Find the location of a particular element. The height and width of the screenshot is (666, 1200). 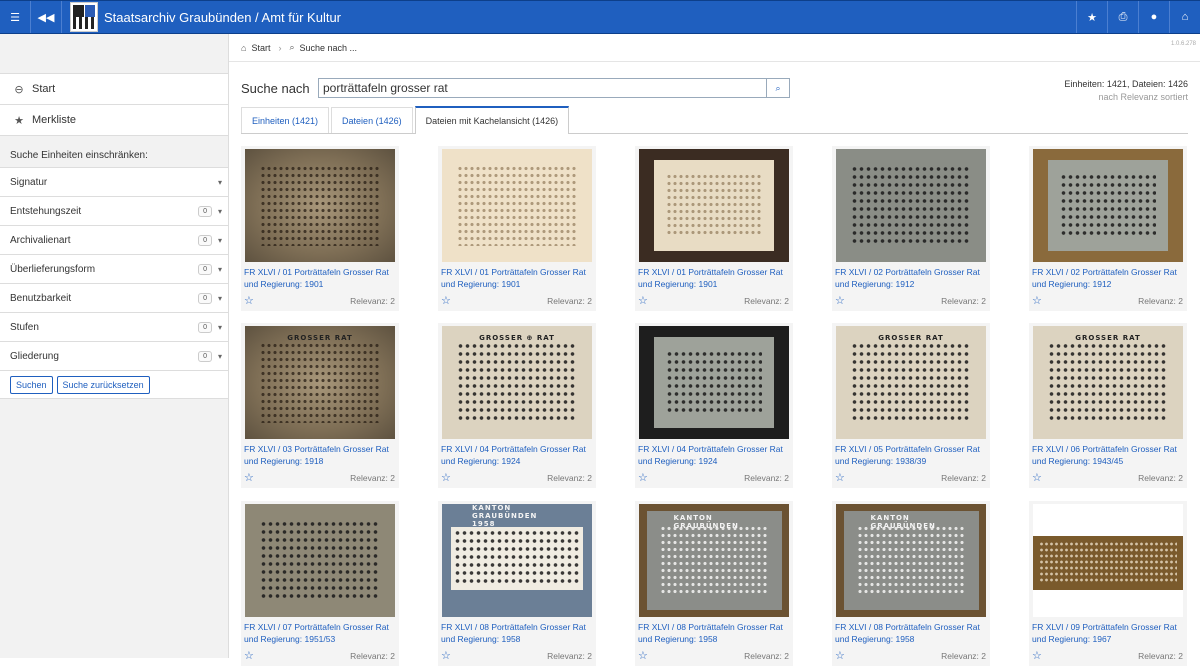

search-input is located at coordinates (542, 88).